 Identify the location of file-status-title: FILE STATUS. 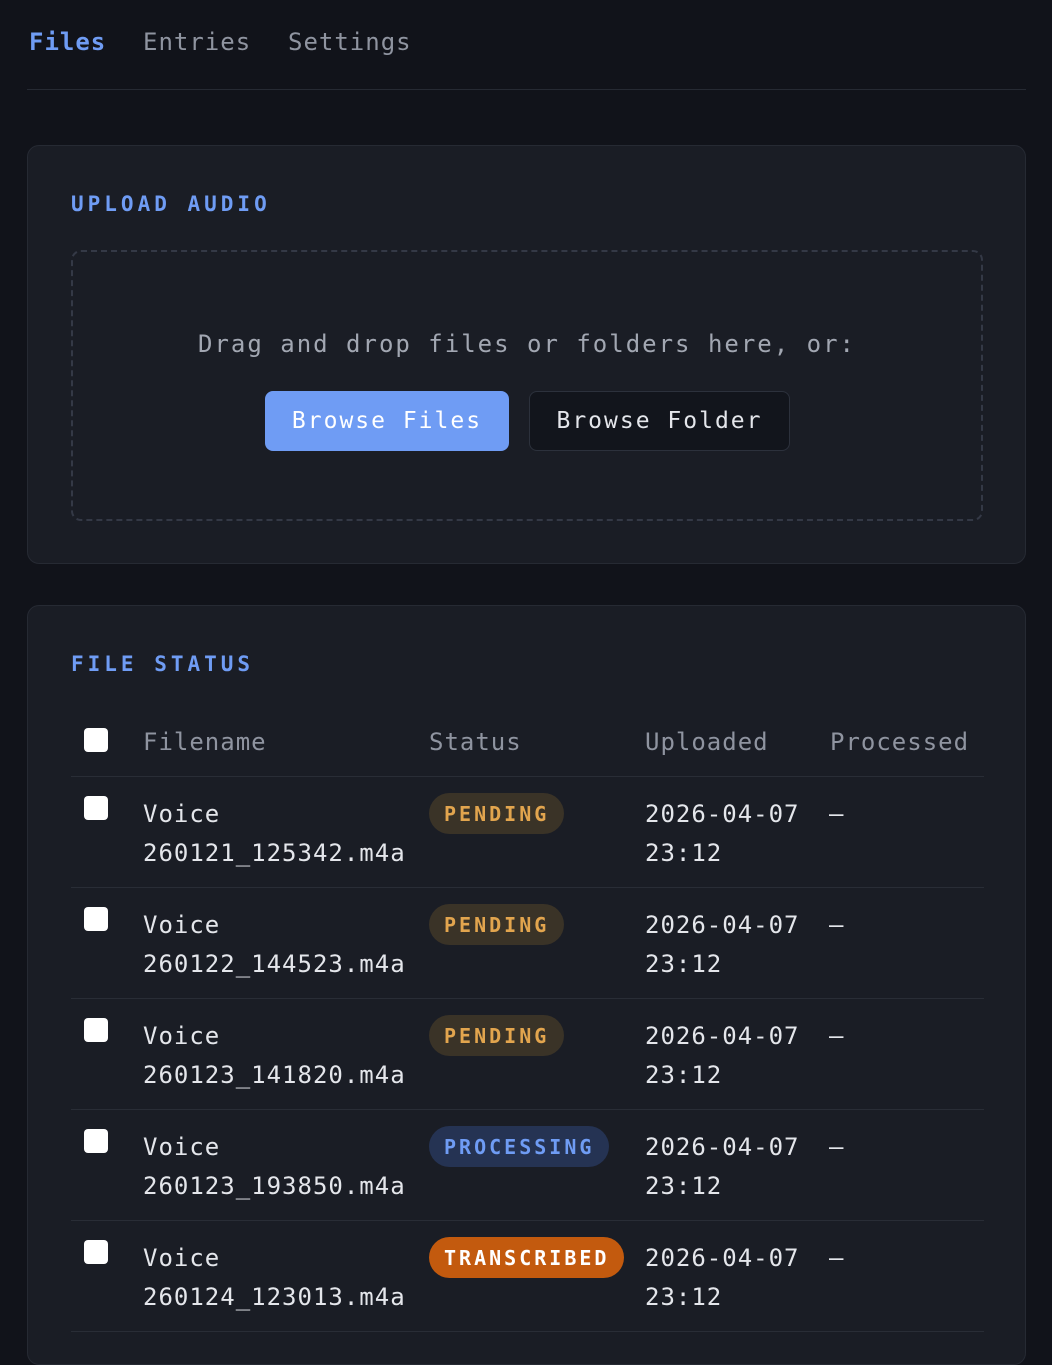
(163, 664).